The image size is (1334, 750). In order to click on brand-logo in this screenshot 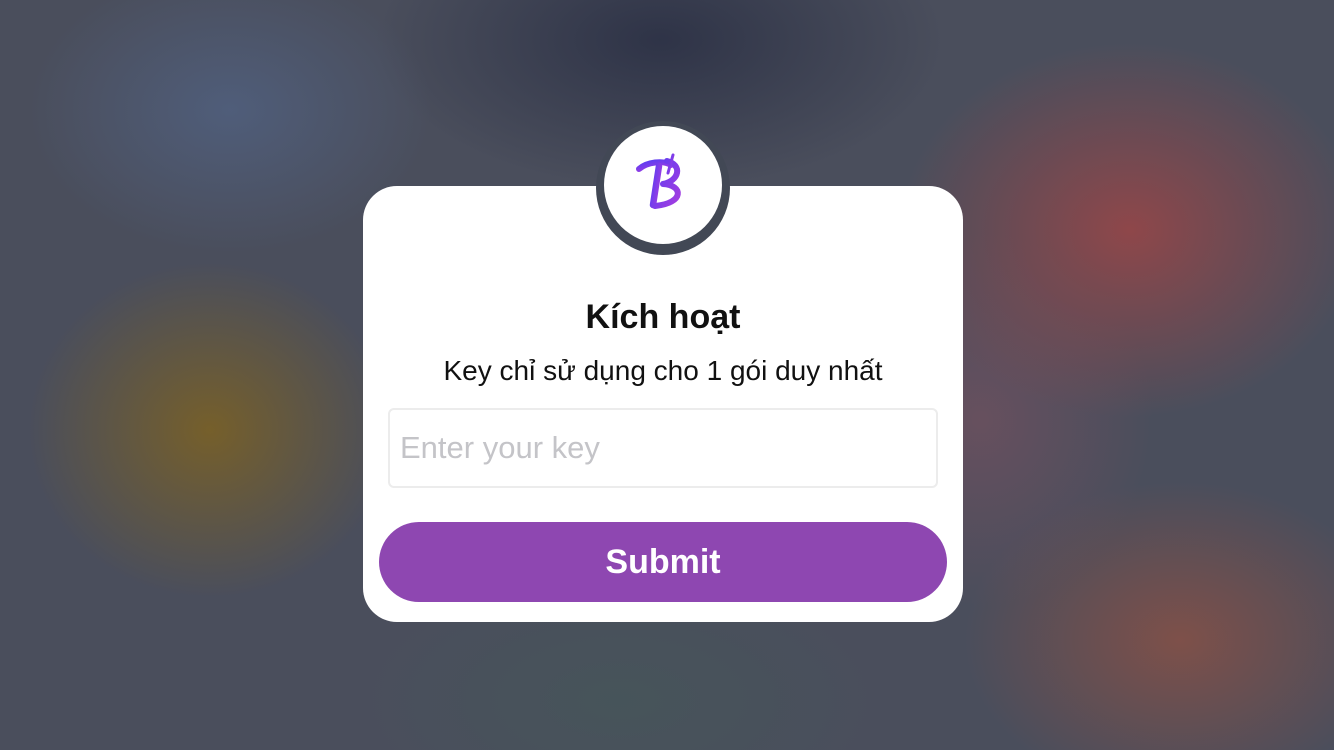, I will do `click(663, 185)`.